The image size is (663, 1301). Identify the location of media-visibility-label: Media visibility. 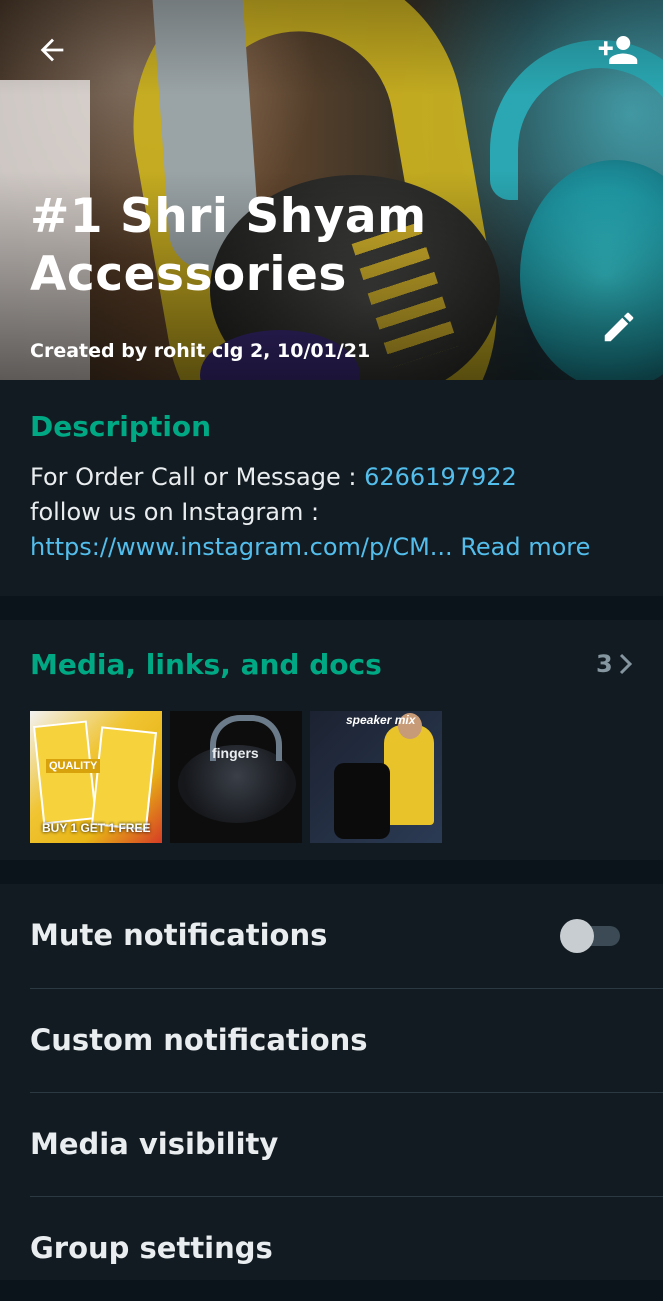
(154, 1144).